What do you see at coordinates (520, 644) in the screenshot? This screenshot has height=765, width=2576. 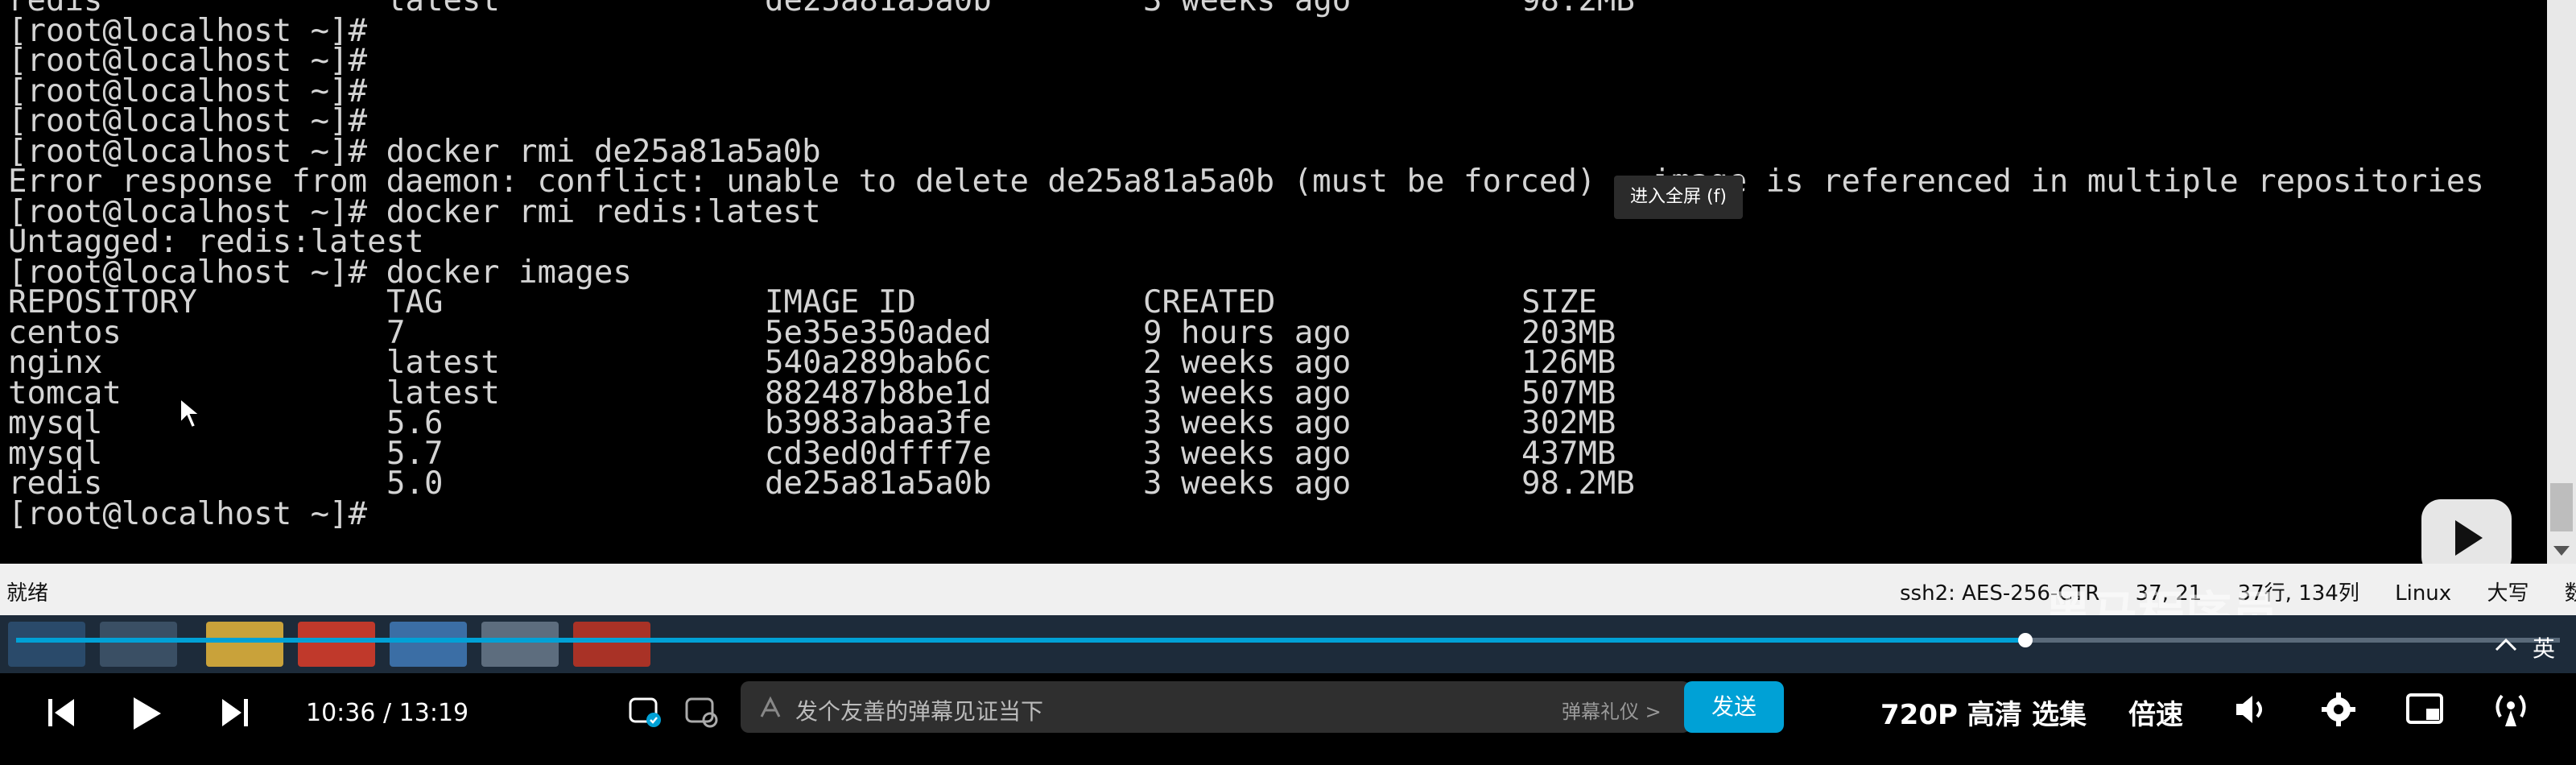 I see `terminal-app-icon` at bounding box center [520, 644].